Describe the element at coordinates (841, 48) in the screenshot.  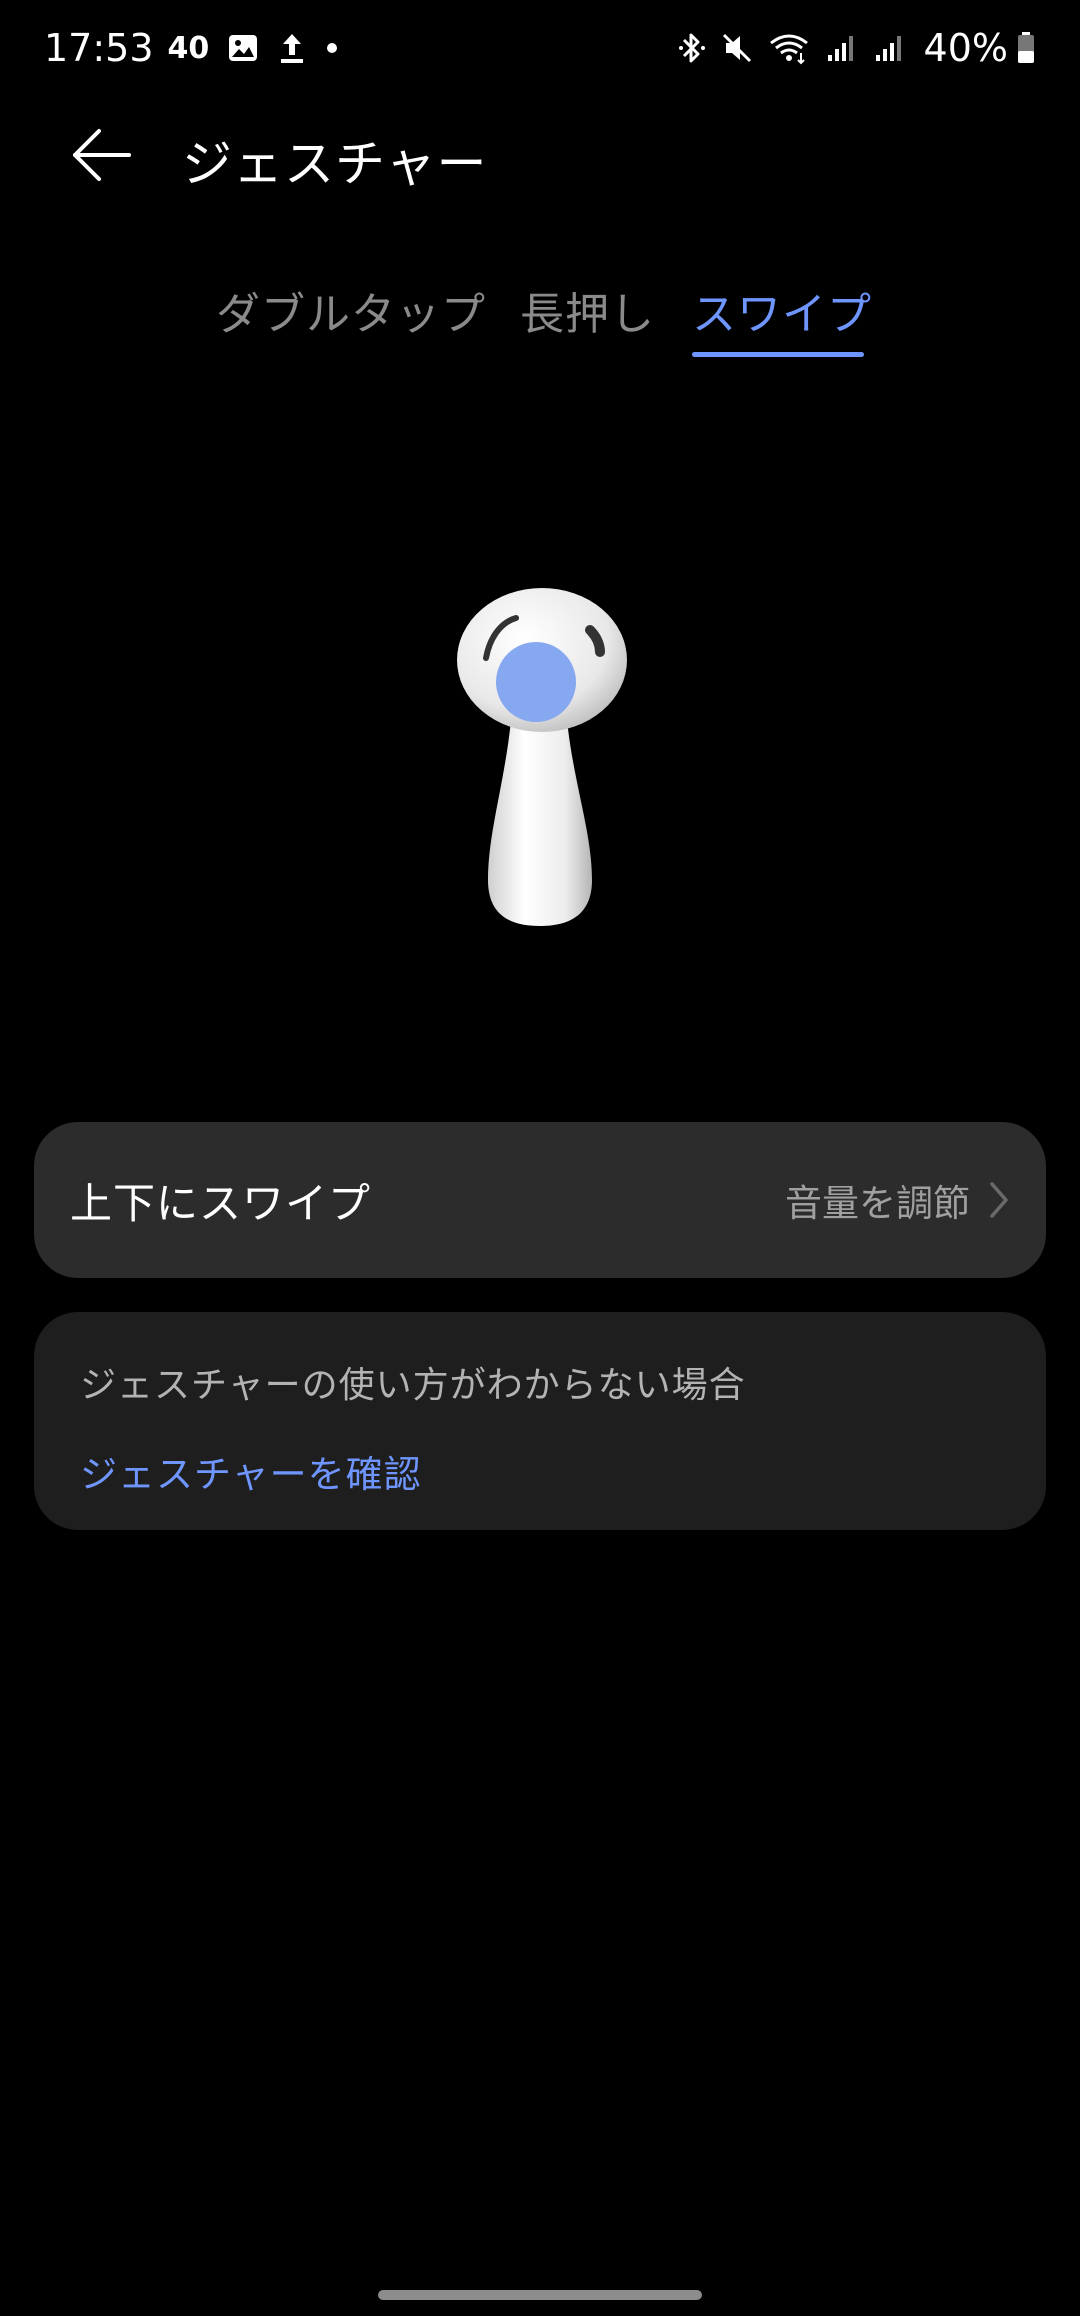
I see `signal-icon` at that location.